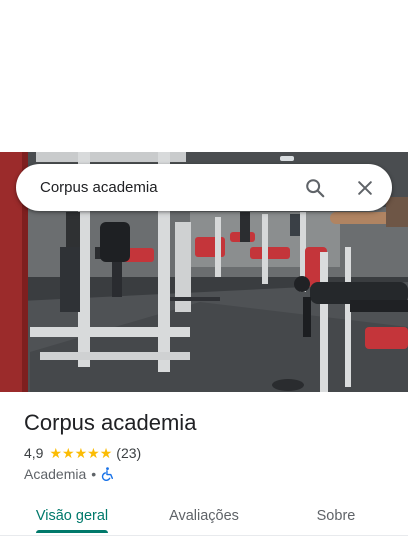 The image size is (408, 544). Describe the element at coordinates (204, 516) in the screenshot. I see `tab-reviews: Avaliações` at that location.